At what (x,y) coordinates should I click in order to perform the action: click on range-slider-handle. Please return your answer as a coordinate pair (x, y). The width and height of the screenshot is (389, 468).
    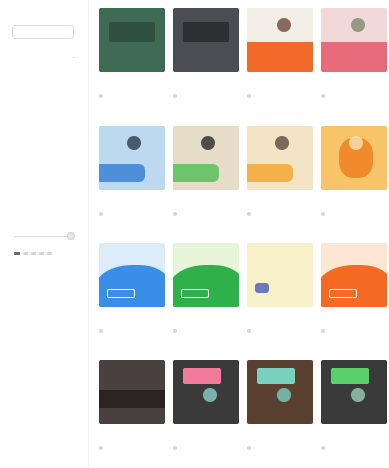
    Looking at the image, I should click on (71, 236).